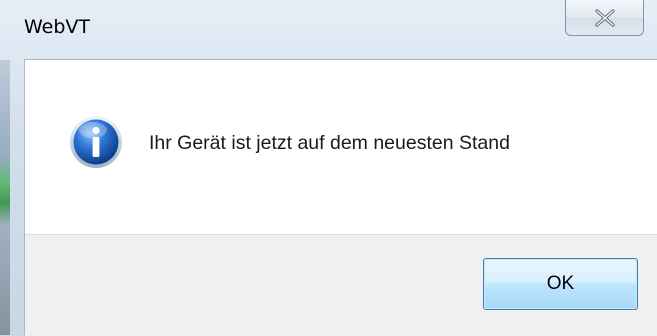  I want to click on window-title: WebVT, so click(57, 27).